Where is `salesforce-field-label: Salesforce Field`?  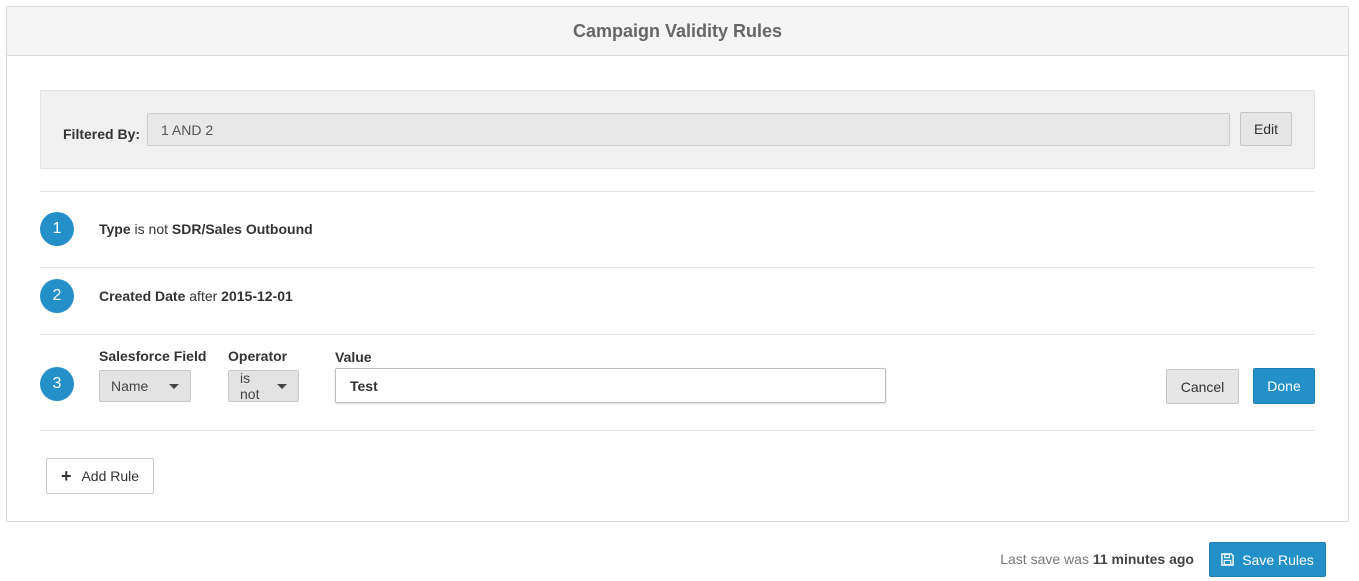
salesforce-field-label: Salesforce Field is located at coordinates (153, 356).